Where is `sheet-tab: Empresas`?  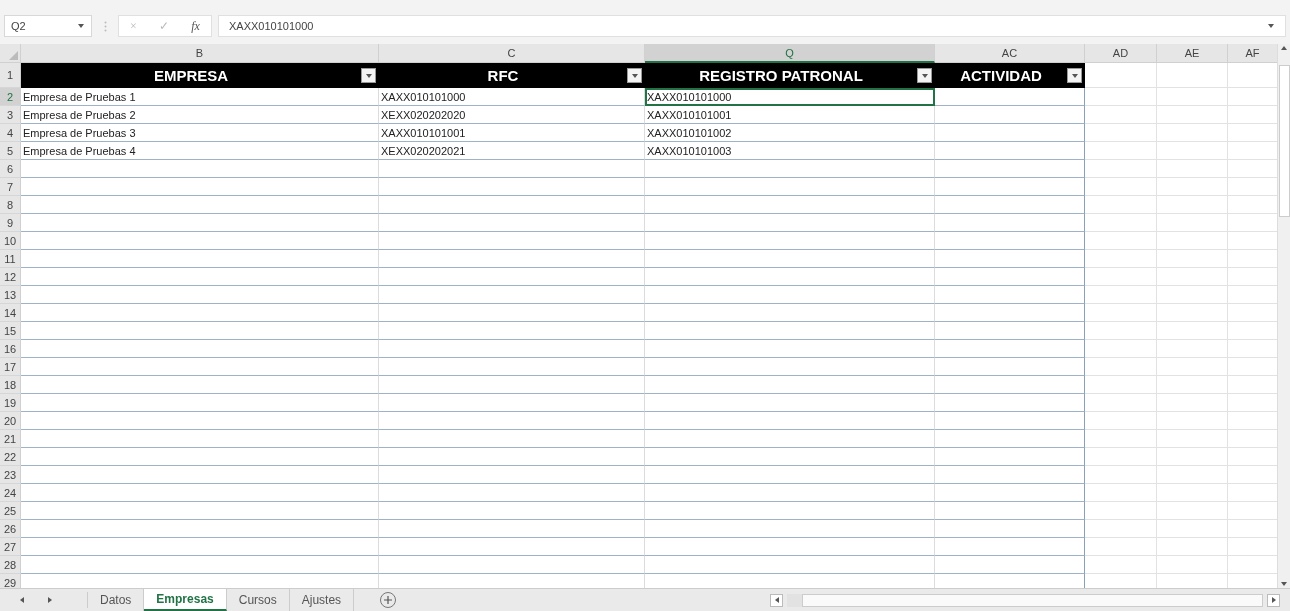 sheet-tab: Empresas is located at coordinates (185, 600).